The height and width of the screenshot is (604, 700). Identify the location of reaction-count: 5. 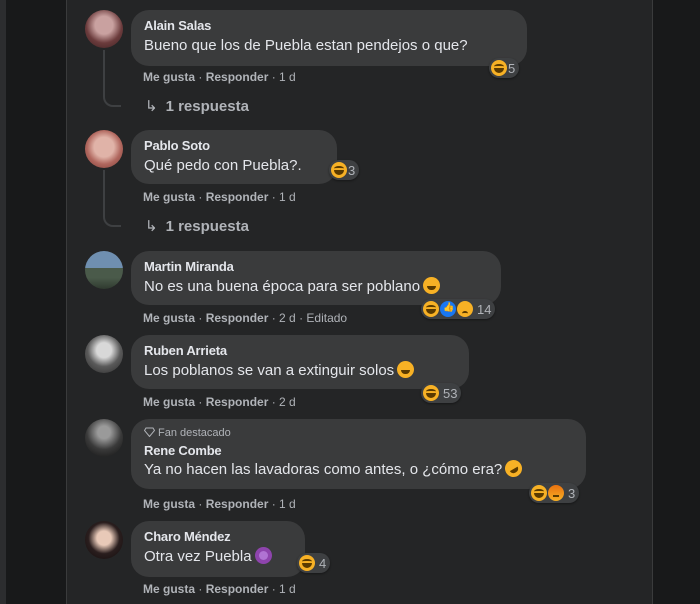
(512, 68).